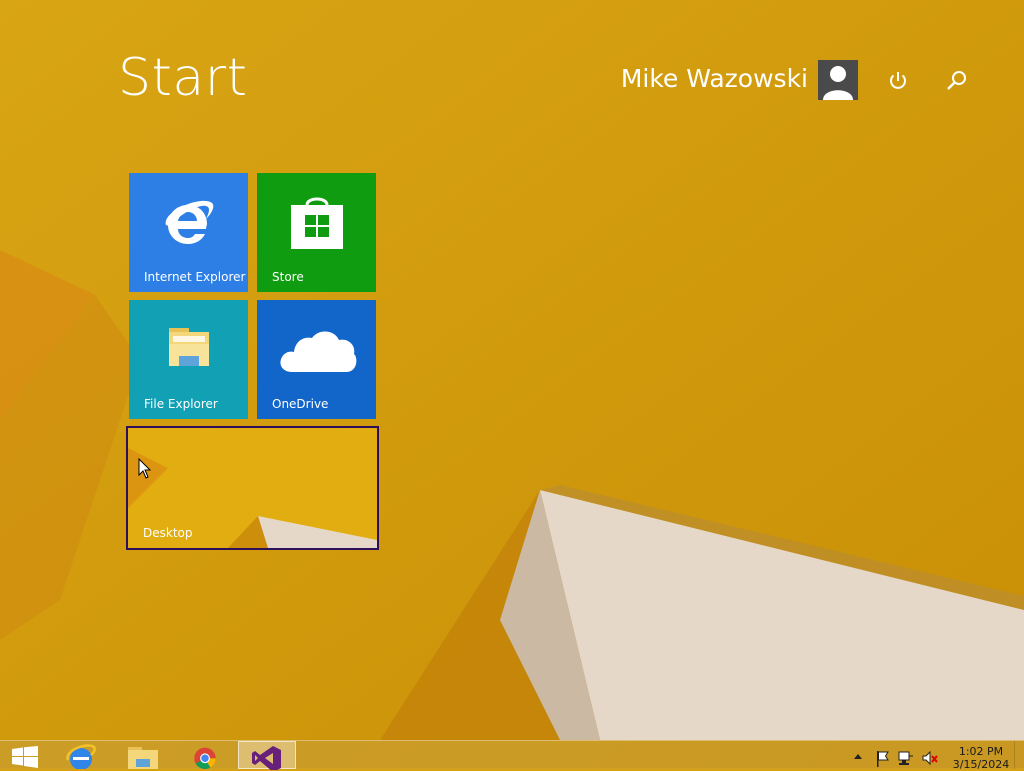  What do you see at coordinates (1019, 755) in the screenshot?
I see `show-desktop-button` at bounding box center [1019, 755].